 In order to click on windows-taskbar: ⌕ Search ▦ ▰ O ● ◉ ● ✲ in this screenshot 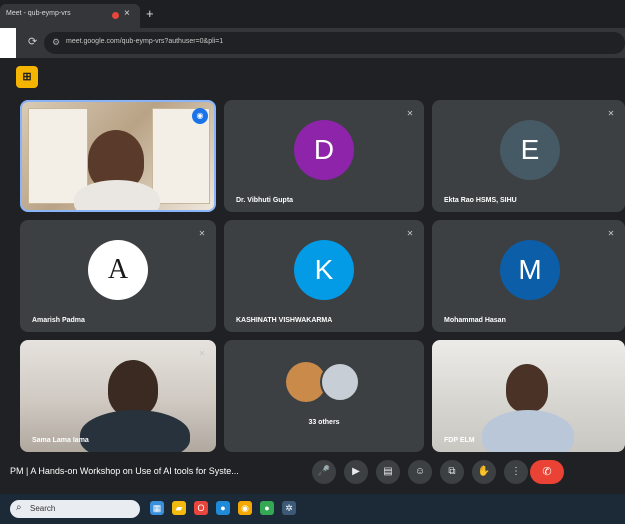, I will do `click(312, 509)`.